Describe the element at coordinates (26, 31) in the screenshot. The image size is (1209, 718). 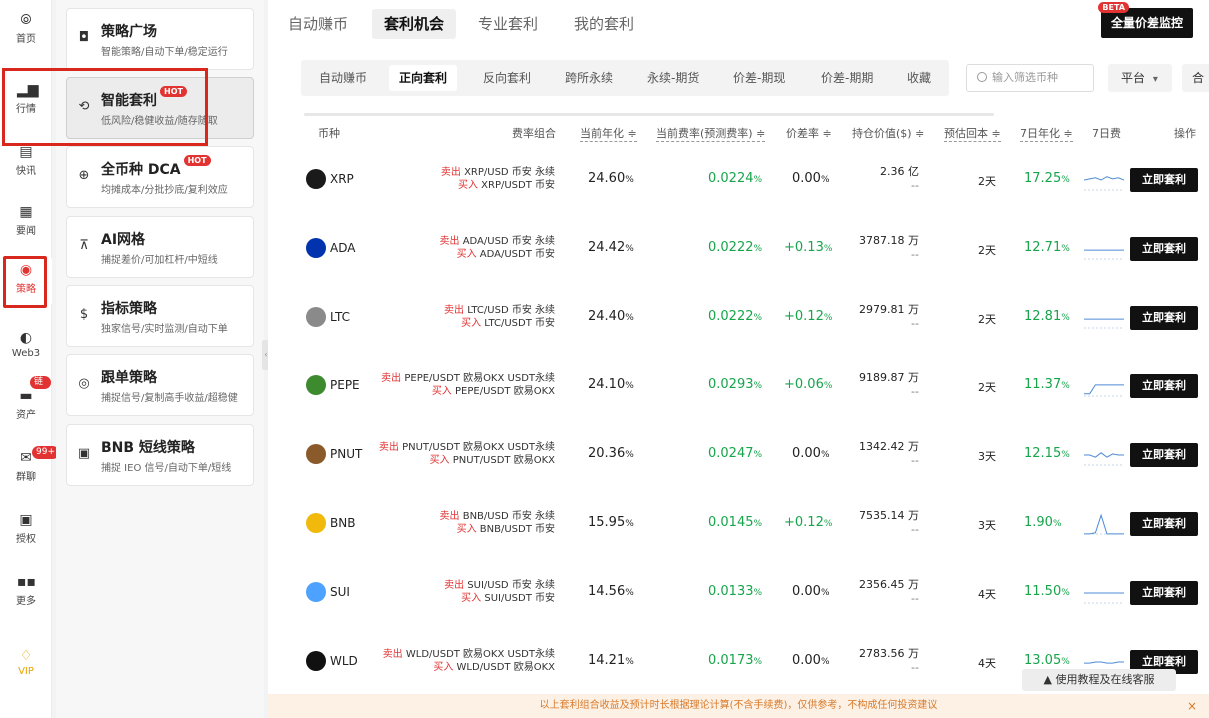
I see `rail-item-home: ⦾ 首页` at that location.